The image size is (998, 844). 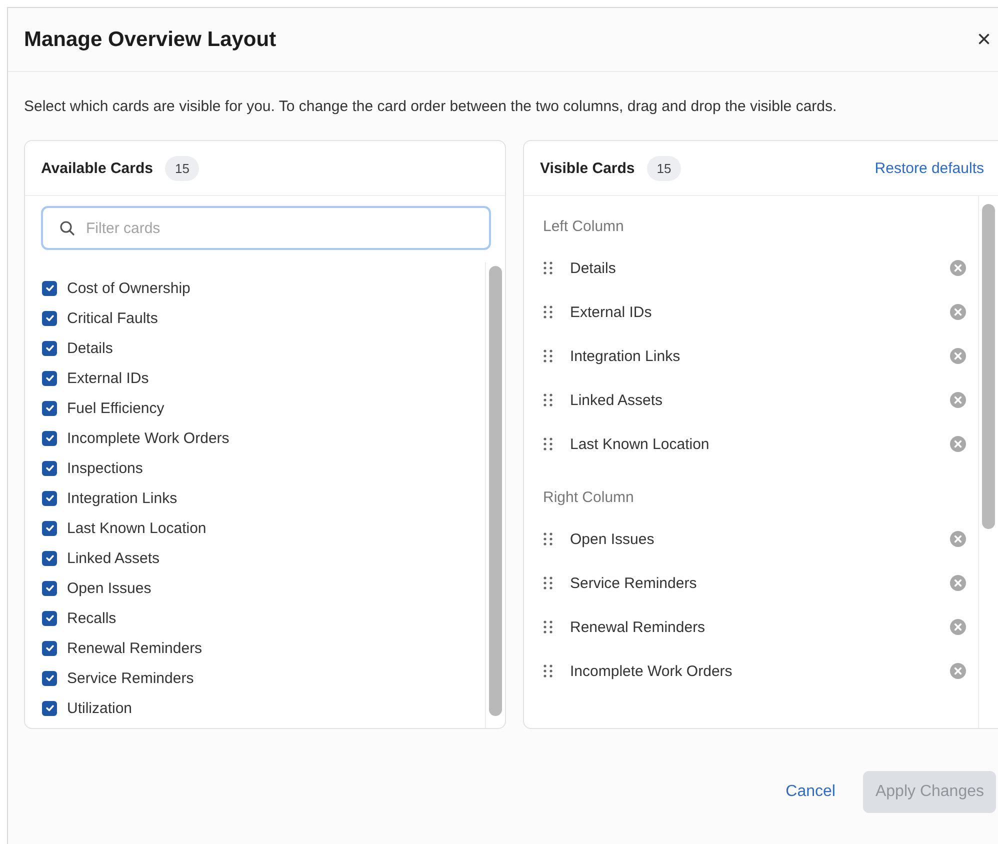 What do you see at coordinates (148, 438) in the screenshot?
I see `card-option-label: Incomplete Work Orders` at bounding box center [148, 438].